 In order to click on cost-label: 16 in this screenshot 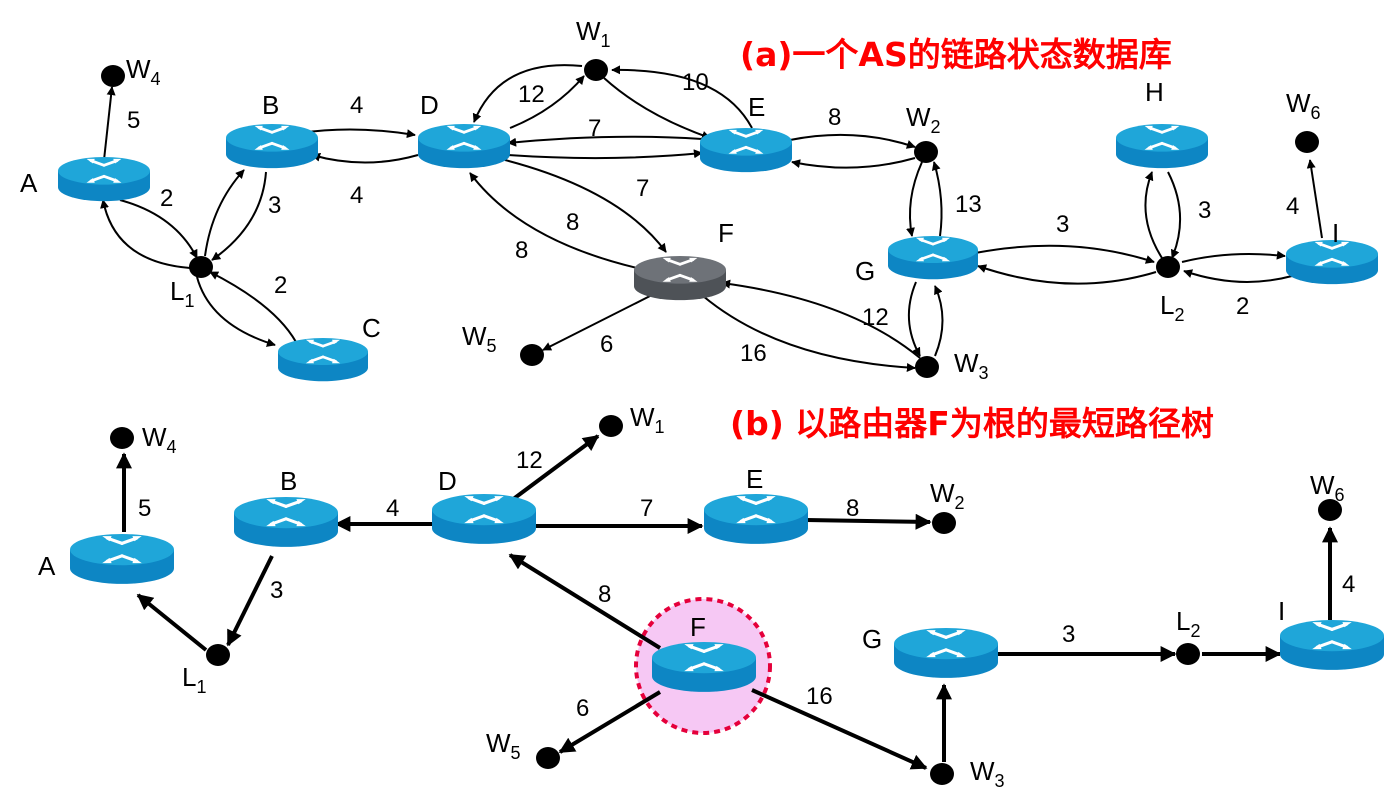, I will do `click(753, 353)`.